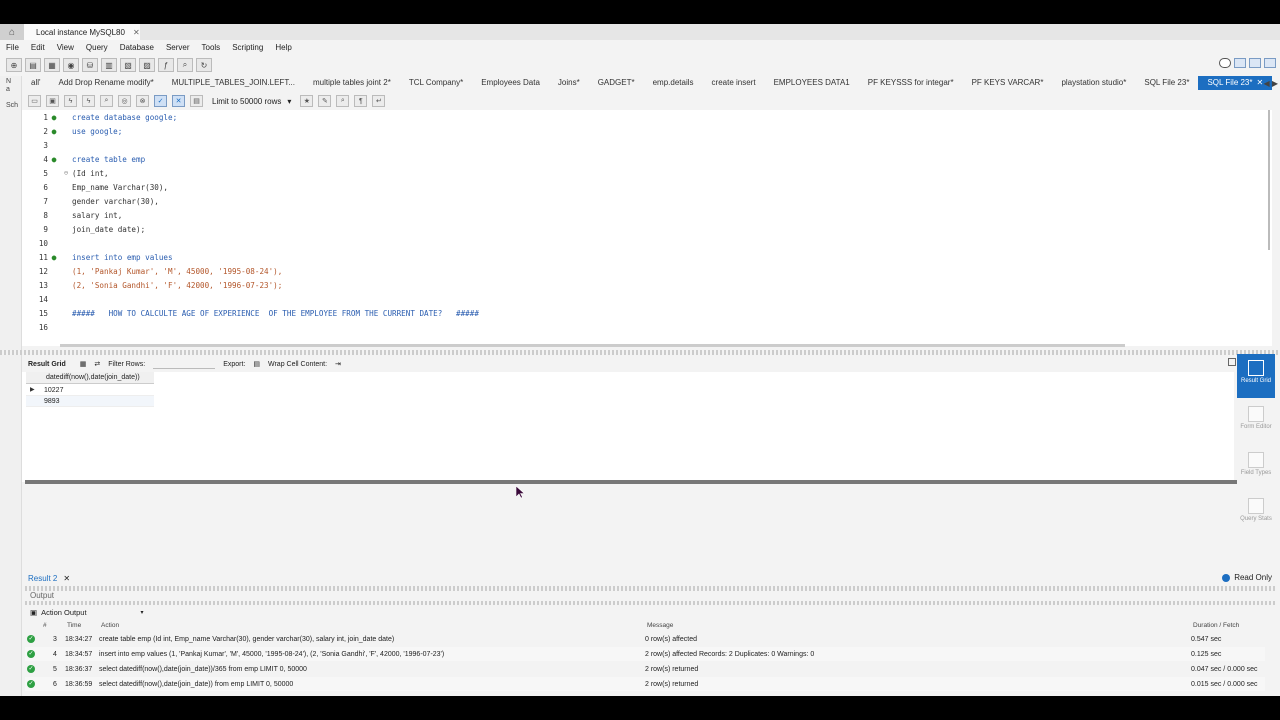 This screenshot has height=720, width=1280. What do you see at coordinates (352, 83) in the screenshot?
I see `tab-multiple-tables-joint-2: multiple tables joint 2*` at bounding box center [352, 83].